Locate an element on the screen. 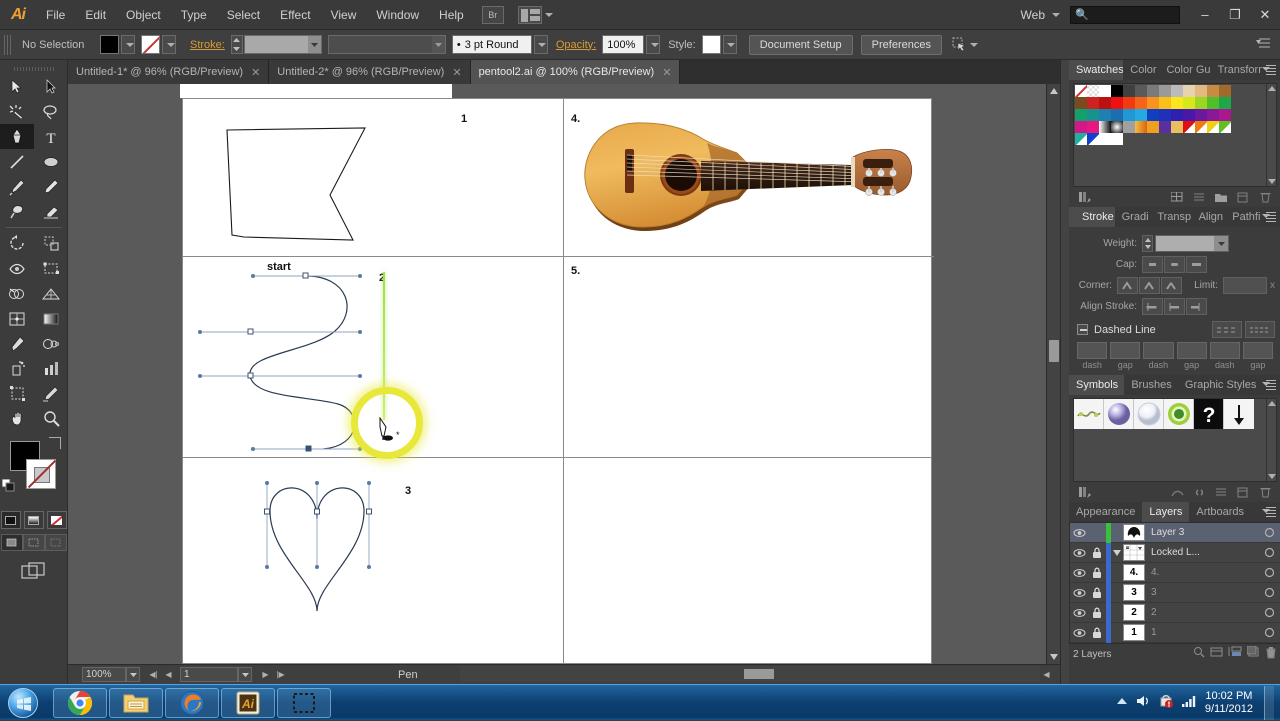 This screenshot has width=1280, height=721. layers-list: Layer 3 Locked L... 4. 4. 3 3 2 2 1 1 is located at coordinates (1174, 583).